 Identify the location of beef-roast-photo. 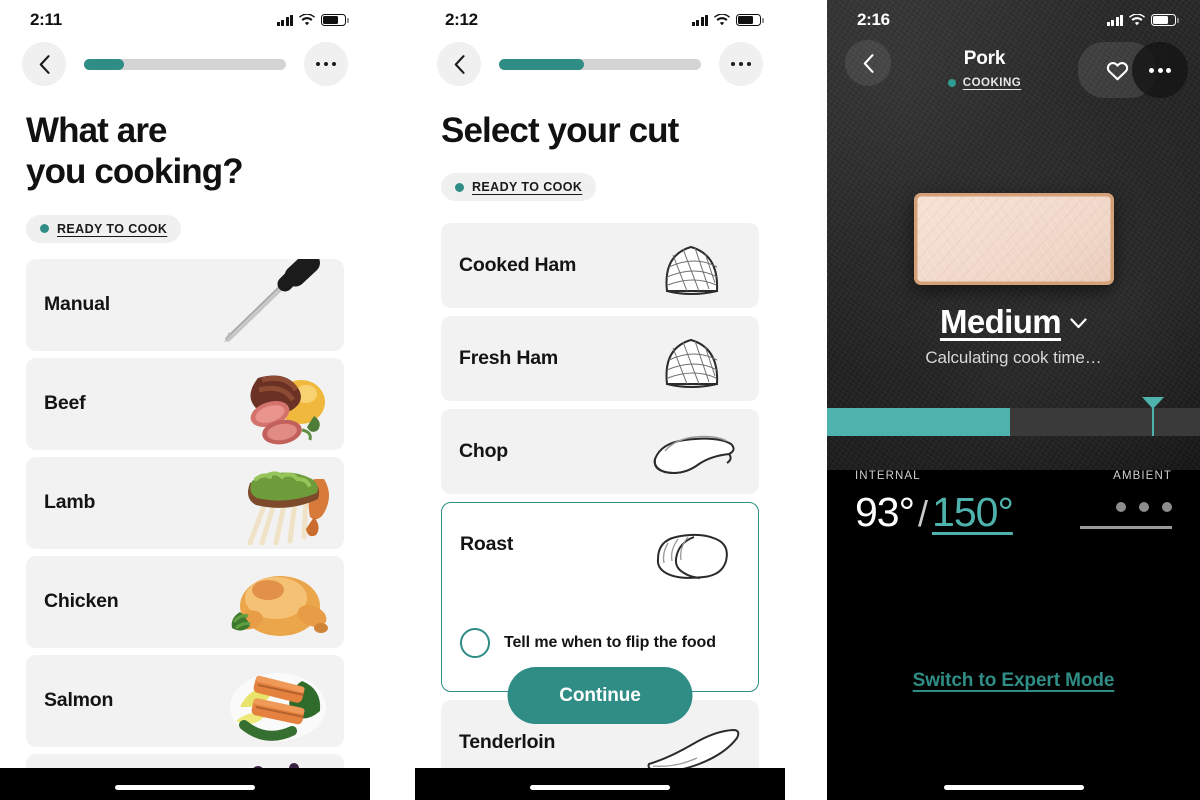
(271, 404).